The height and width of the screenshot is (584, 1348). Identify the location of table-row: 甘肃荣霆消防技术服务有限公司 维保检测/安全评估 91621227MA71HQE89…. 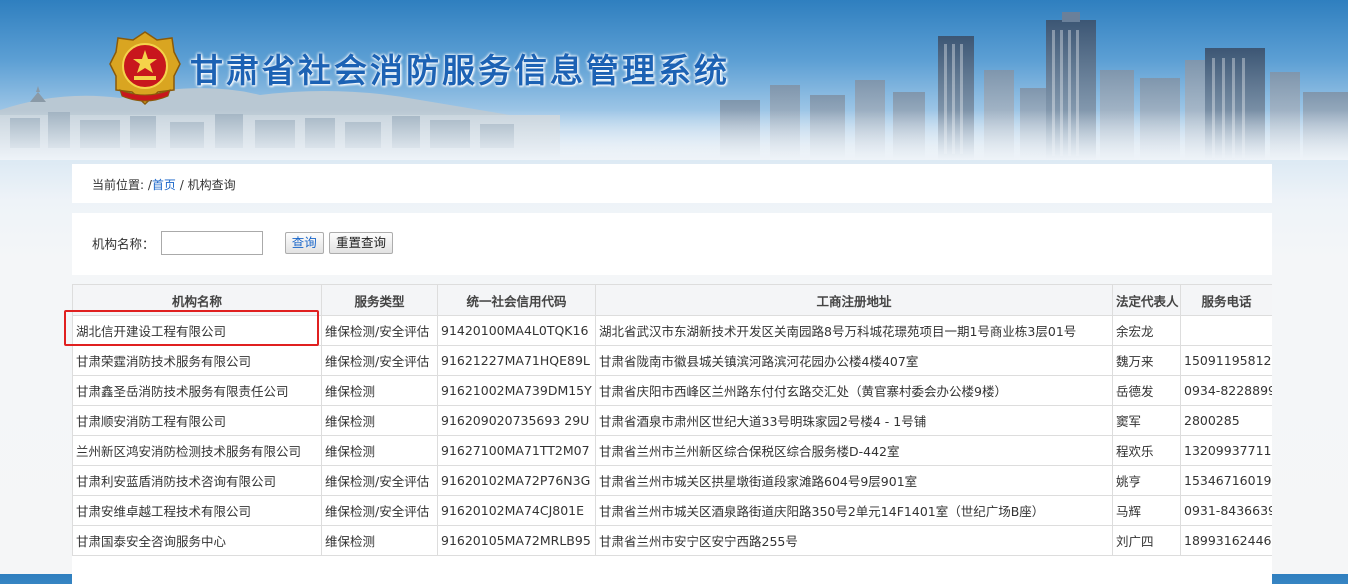
(672, 360).